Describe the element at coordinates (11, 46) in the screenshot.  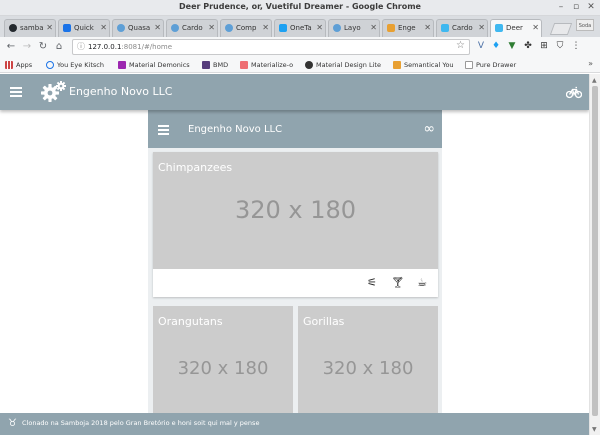
I see `back-icon: ←` at that location.